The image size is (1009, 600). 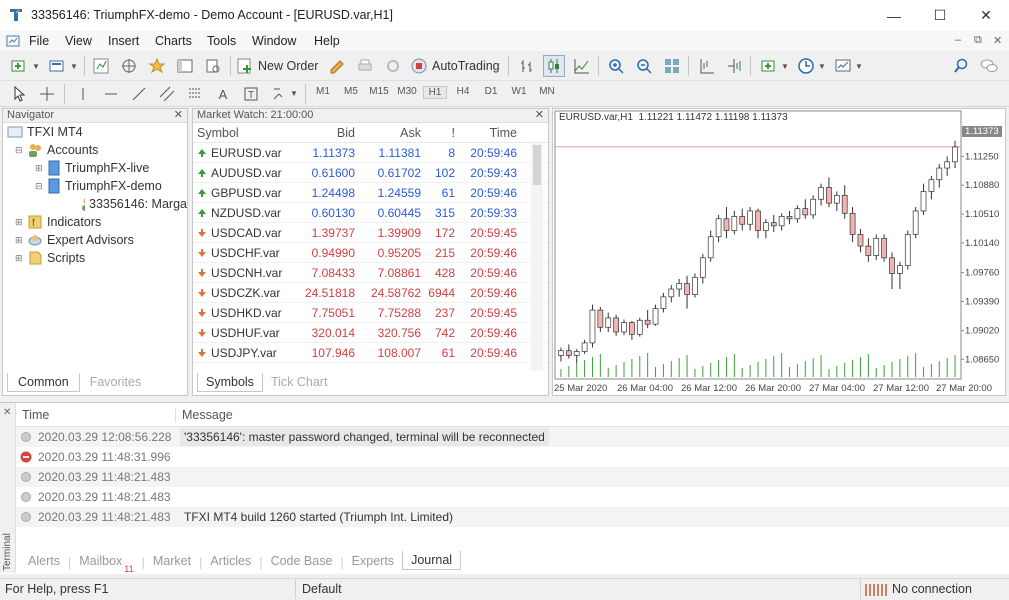 I want to click on col-spread: !, so click(x=442, y=133).